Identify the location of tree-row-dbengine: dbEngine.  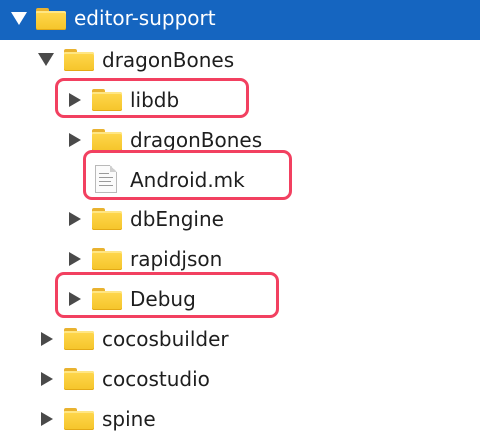
(240, 219).